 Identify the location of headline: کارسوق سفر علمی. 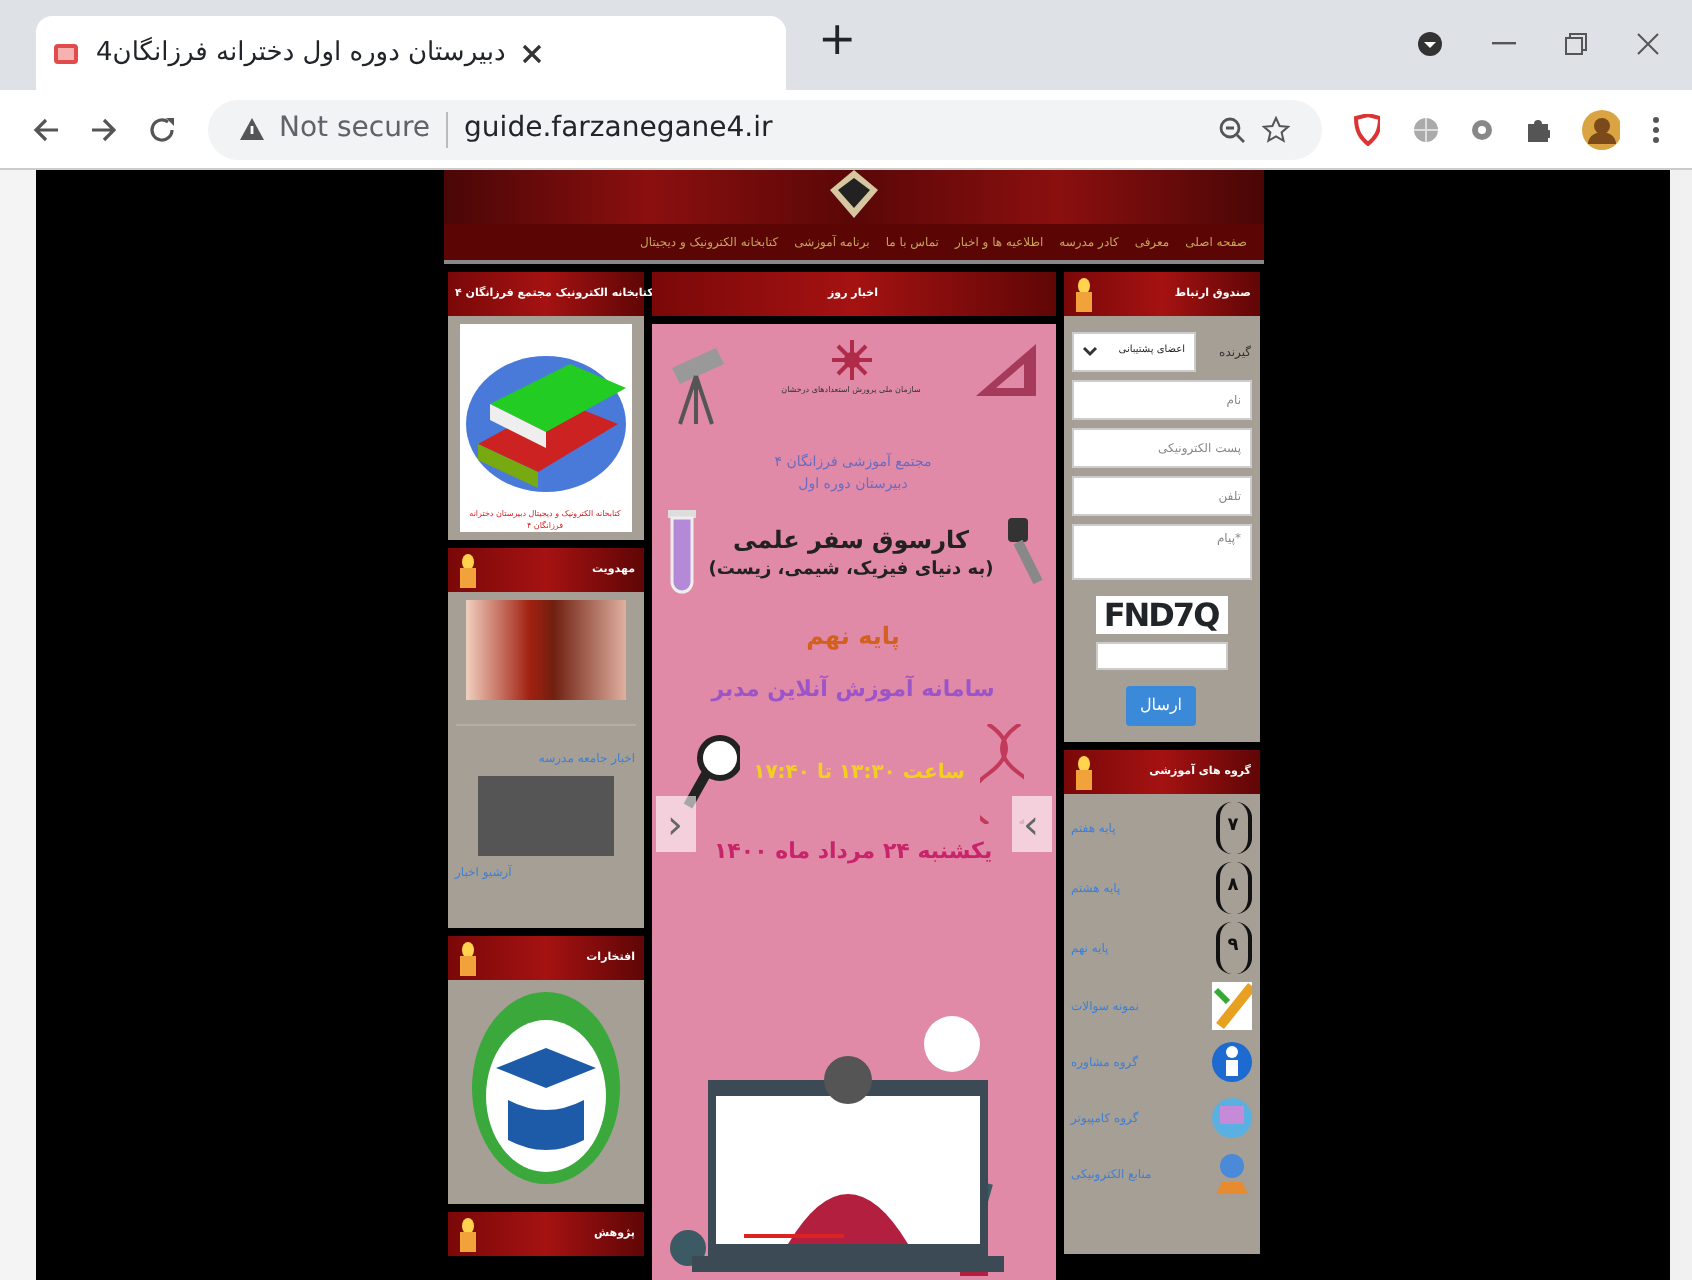
(851, 541).